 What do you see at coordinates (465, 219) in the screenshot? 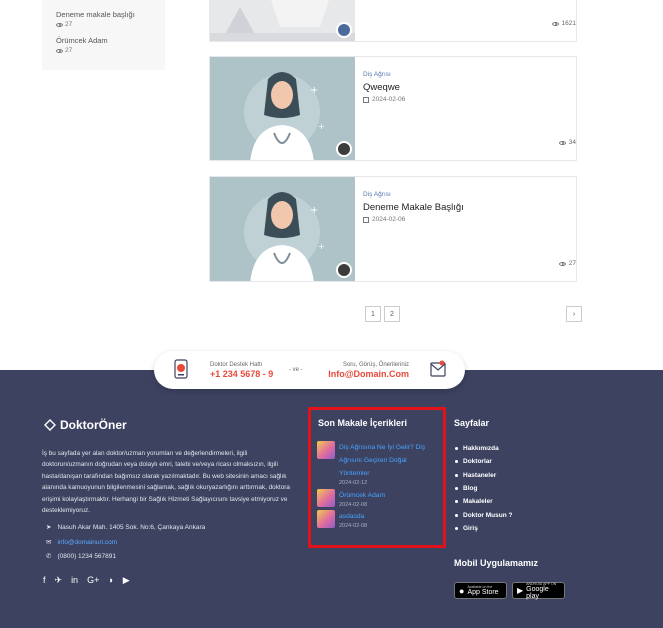
I see `article-date: 2024-02-06` at bounding box center [465, 219].